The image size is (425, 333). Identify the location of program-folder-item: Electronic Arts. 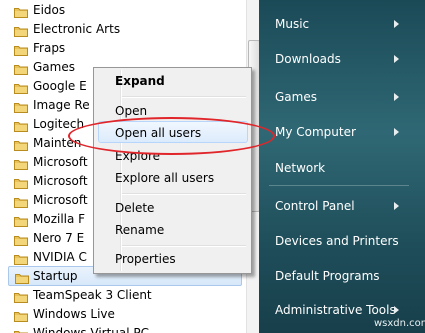
(129, 29).